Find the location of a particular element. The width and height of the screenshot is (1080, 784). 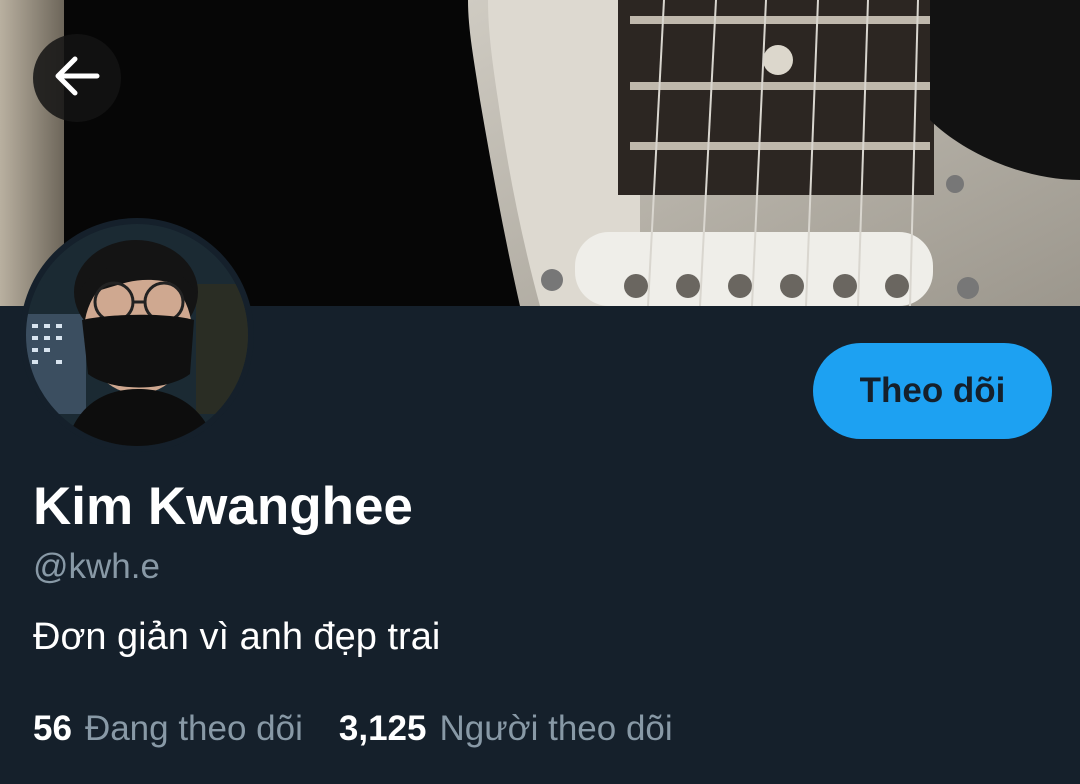

avatar-photo is located at coordinates (137, 335).